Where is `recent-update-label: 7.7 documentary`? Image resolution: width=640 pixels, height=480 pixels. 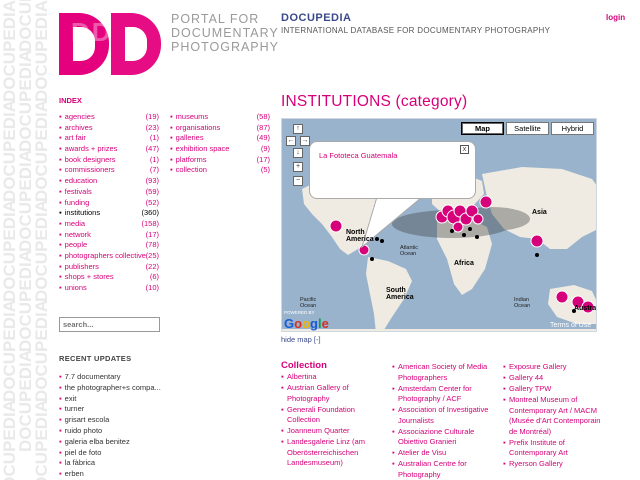 recent-update-label: 7.7 documentary is located at coordinates (93, 376).